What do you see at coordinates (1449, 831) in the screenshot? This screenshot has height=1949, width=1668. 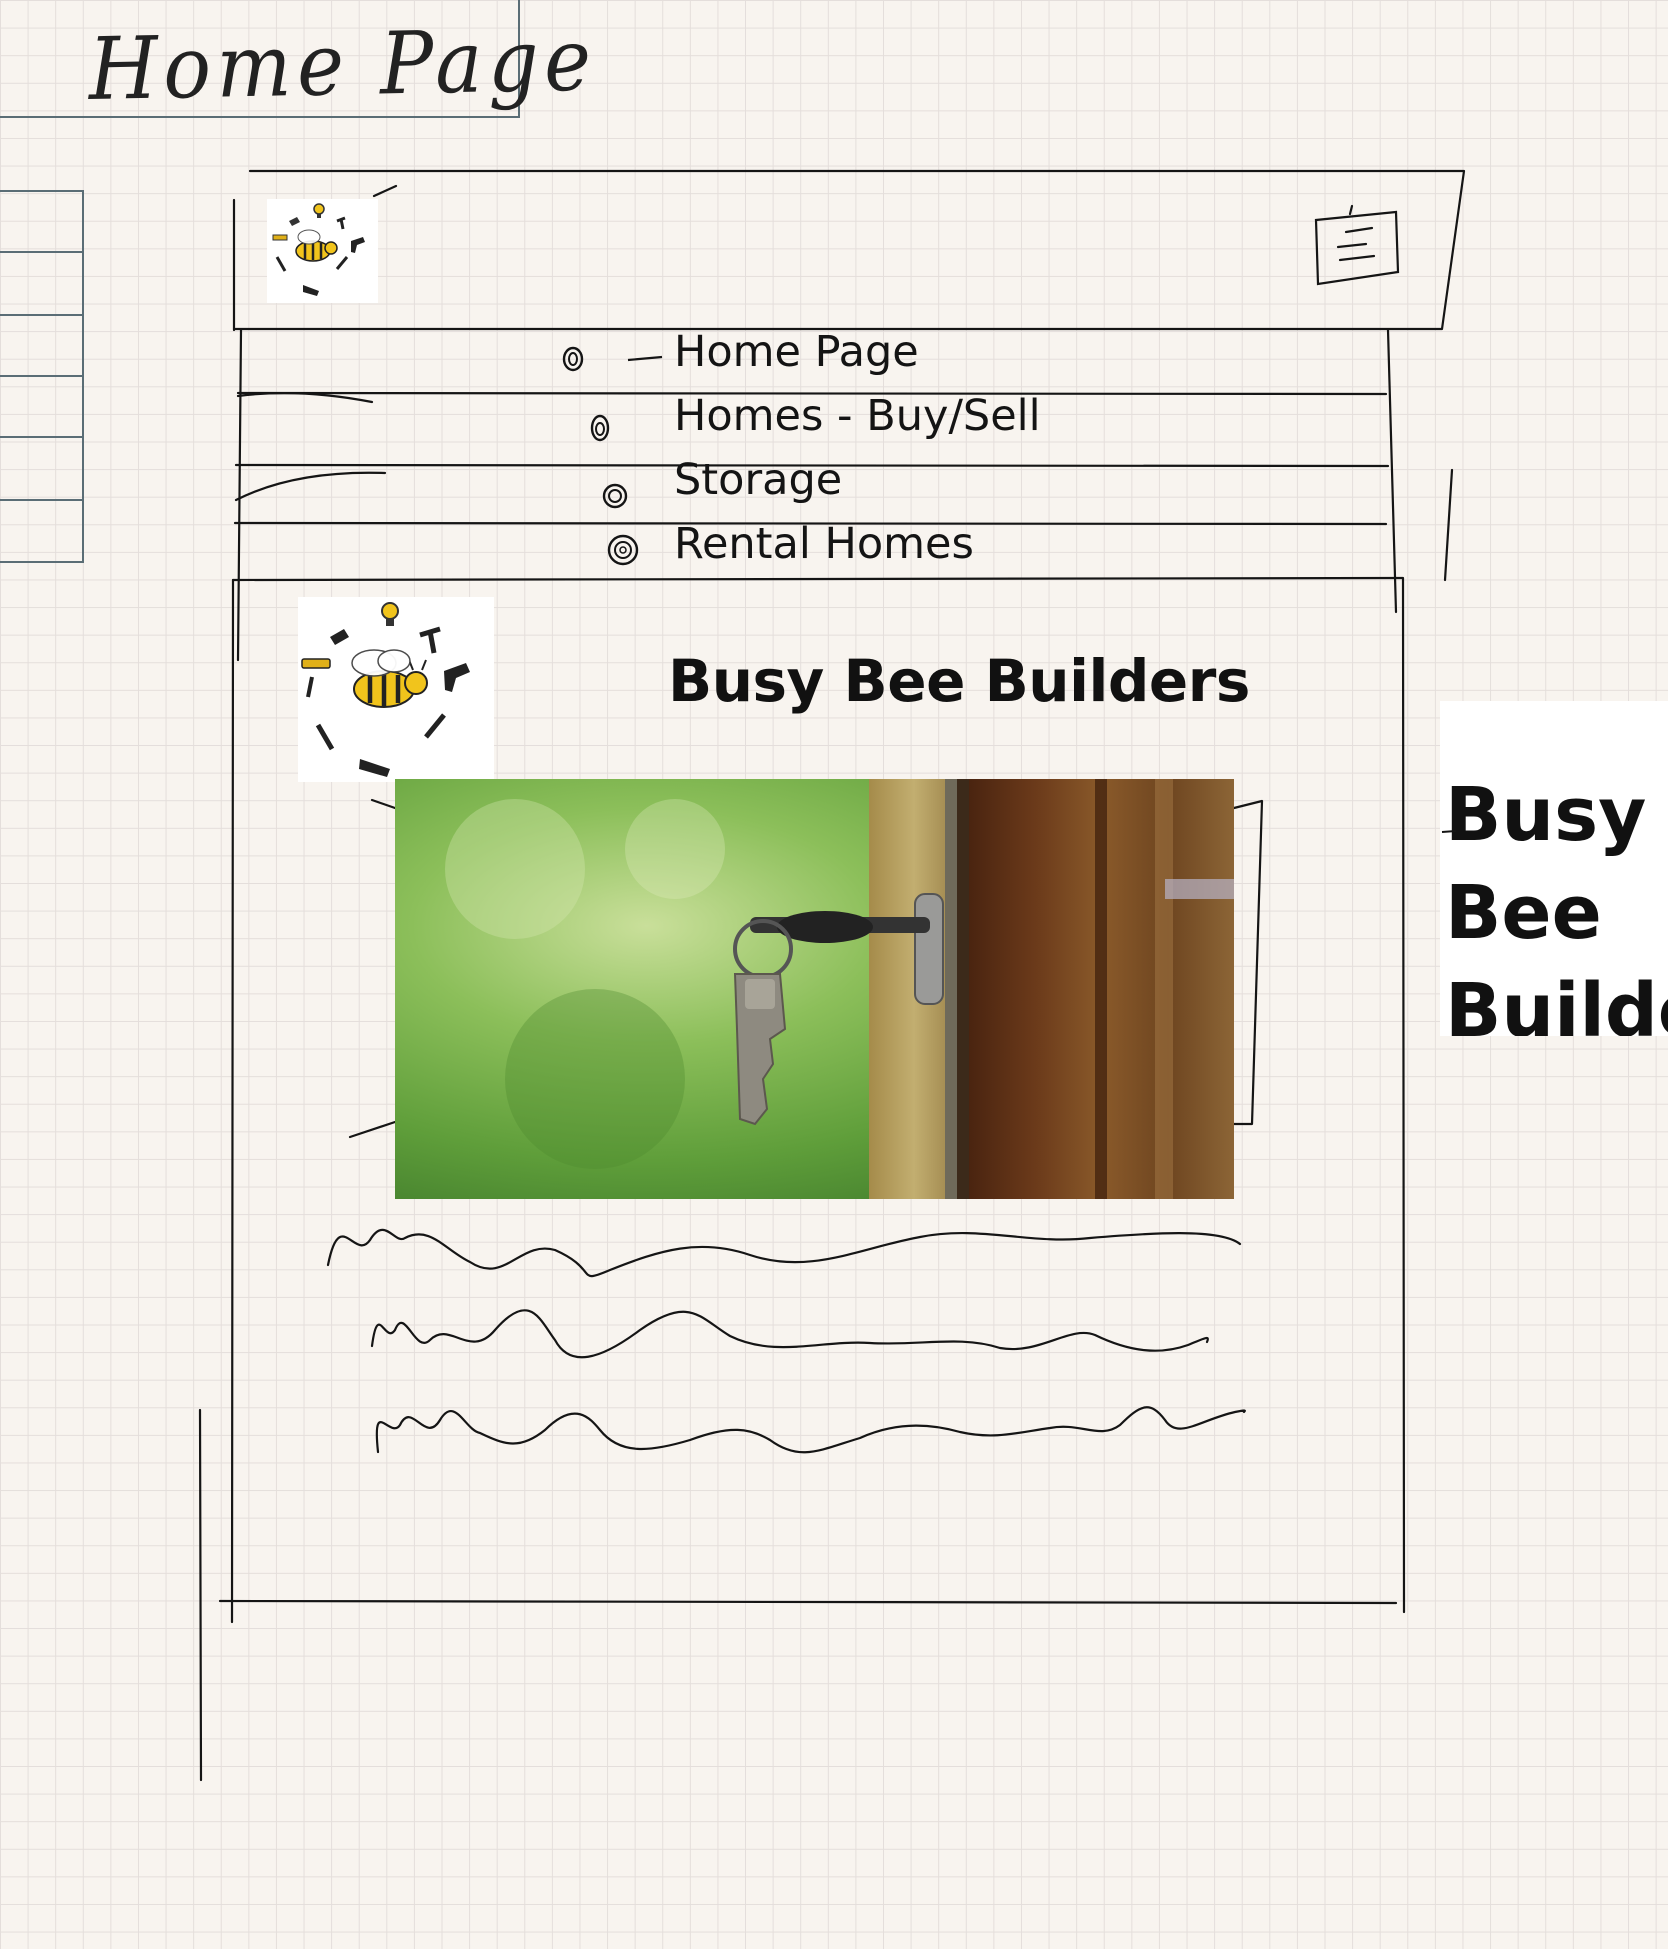 I see `side-card-tick` at bounding box center [1449, 831].